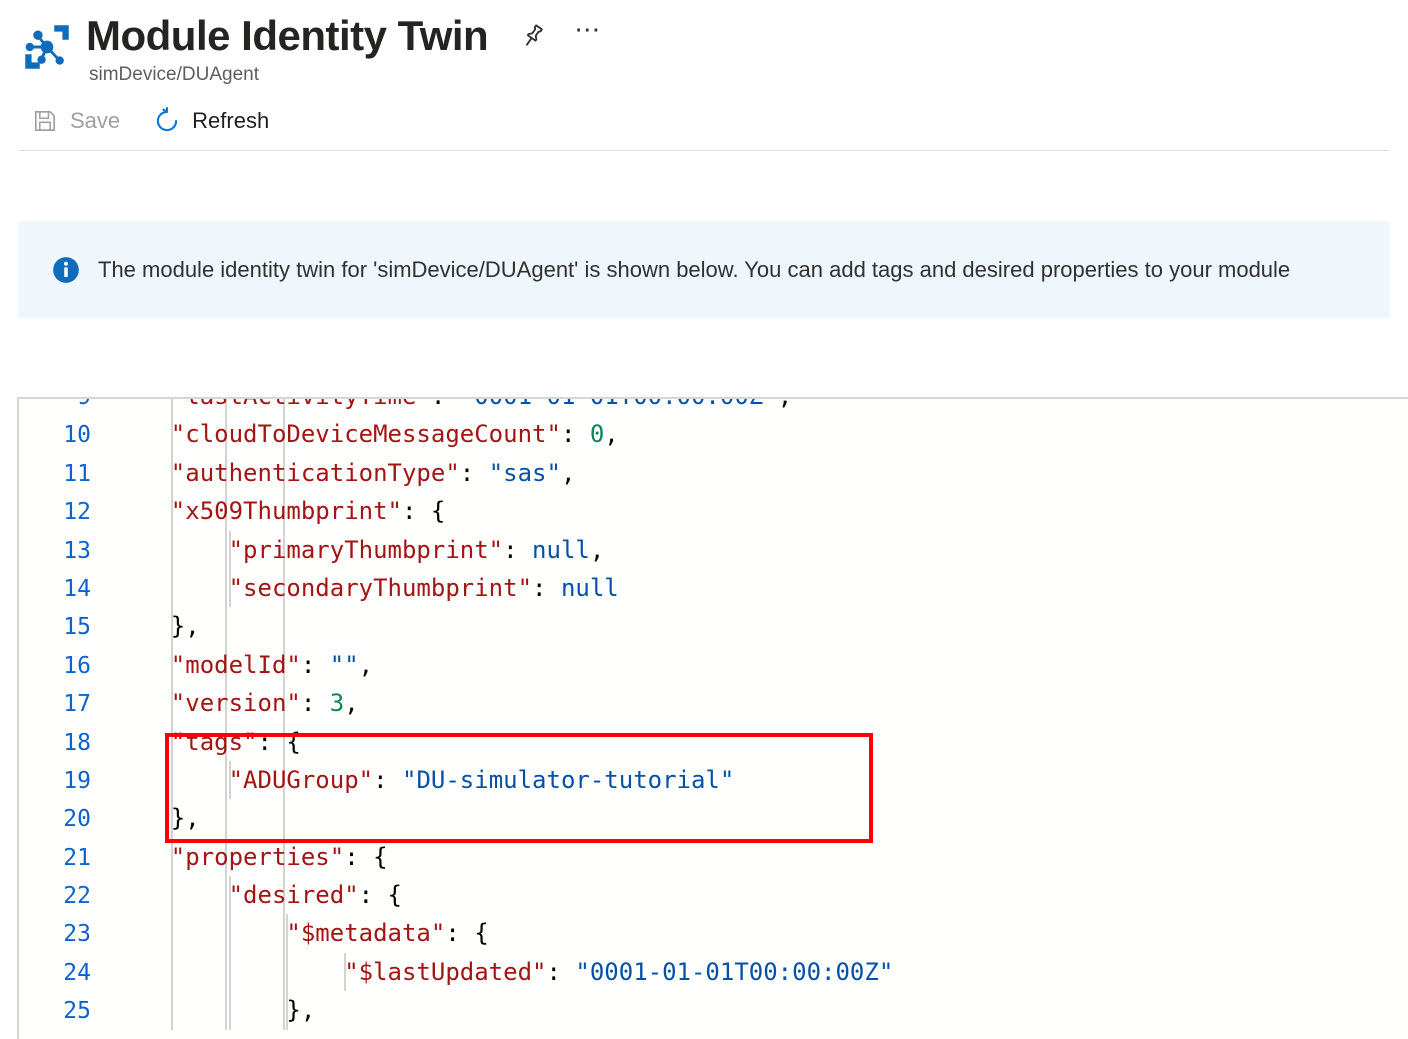 This screenshot has height=1039, width=1408. Describe the element at coordinates (167, 121) in the screenshot. I see `refresh-circular-arrow-icon` at that location.